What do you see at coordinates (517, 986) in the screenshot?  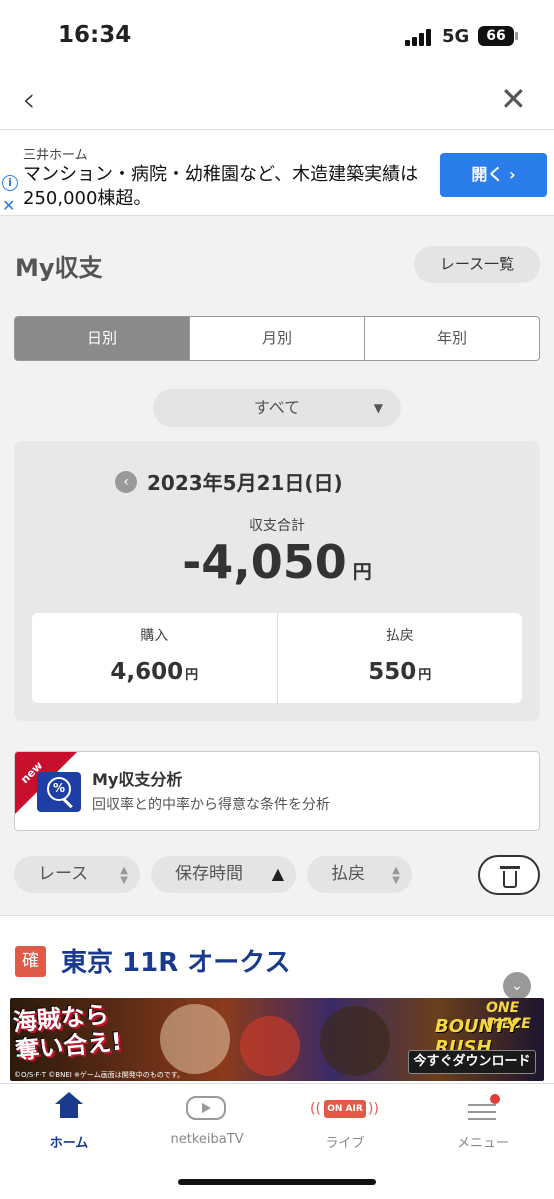 I see `chevron-down-icon: ⌄` at bounding box center [517, 986].